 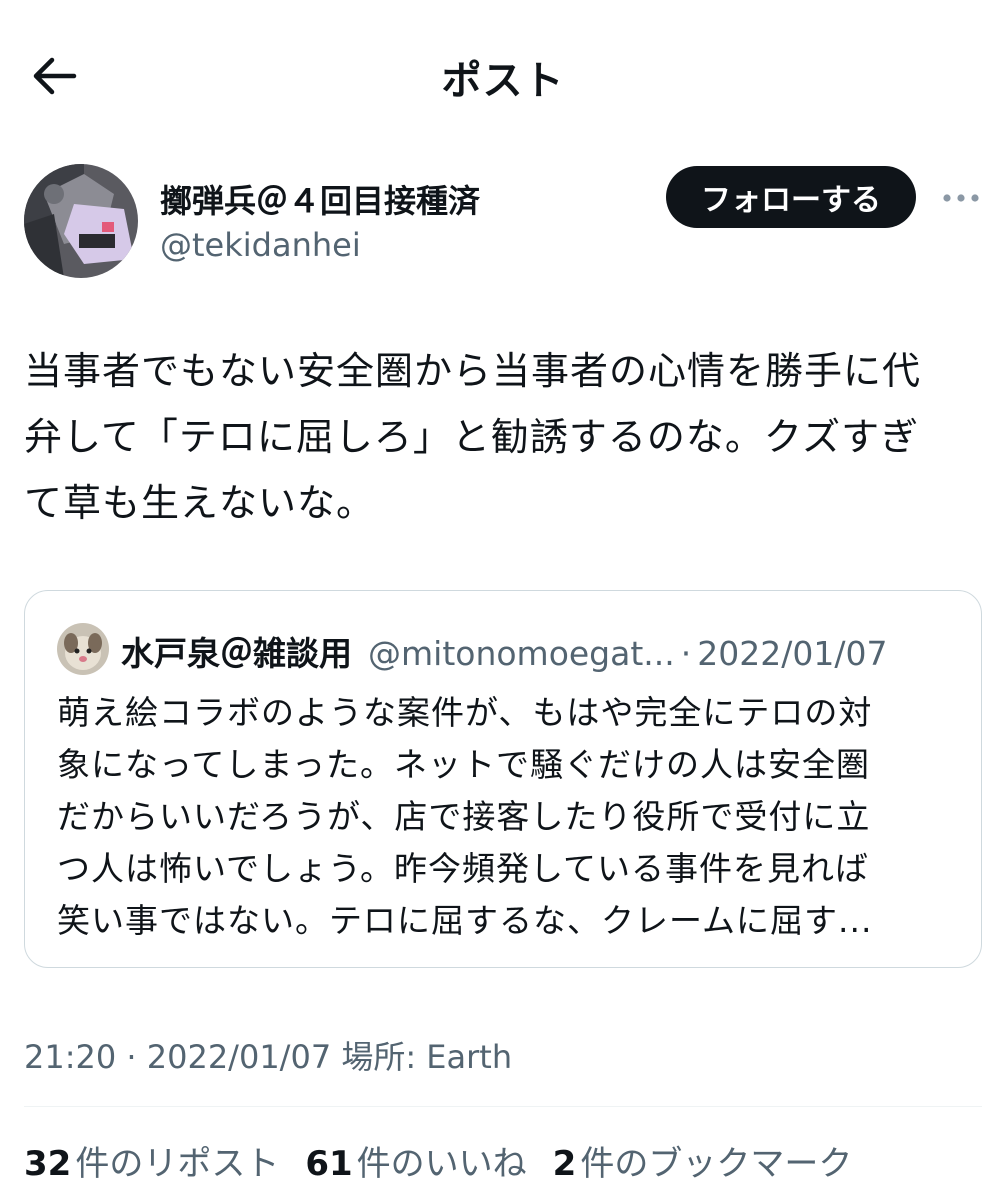 I want to click on author-handle: @tekidanhei, so click(x=260, y=245).